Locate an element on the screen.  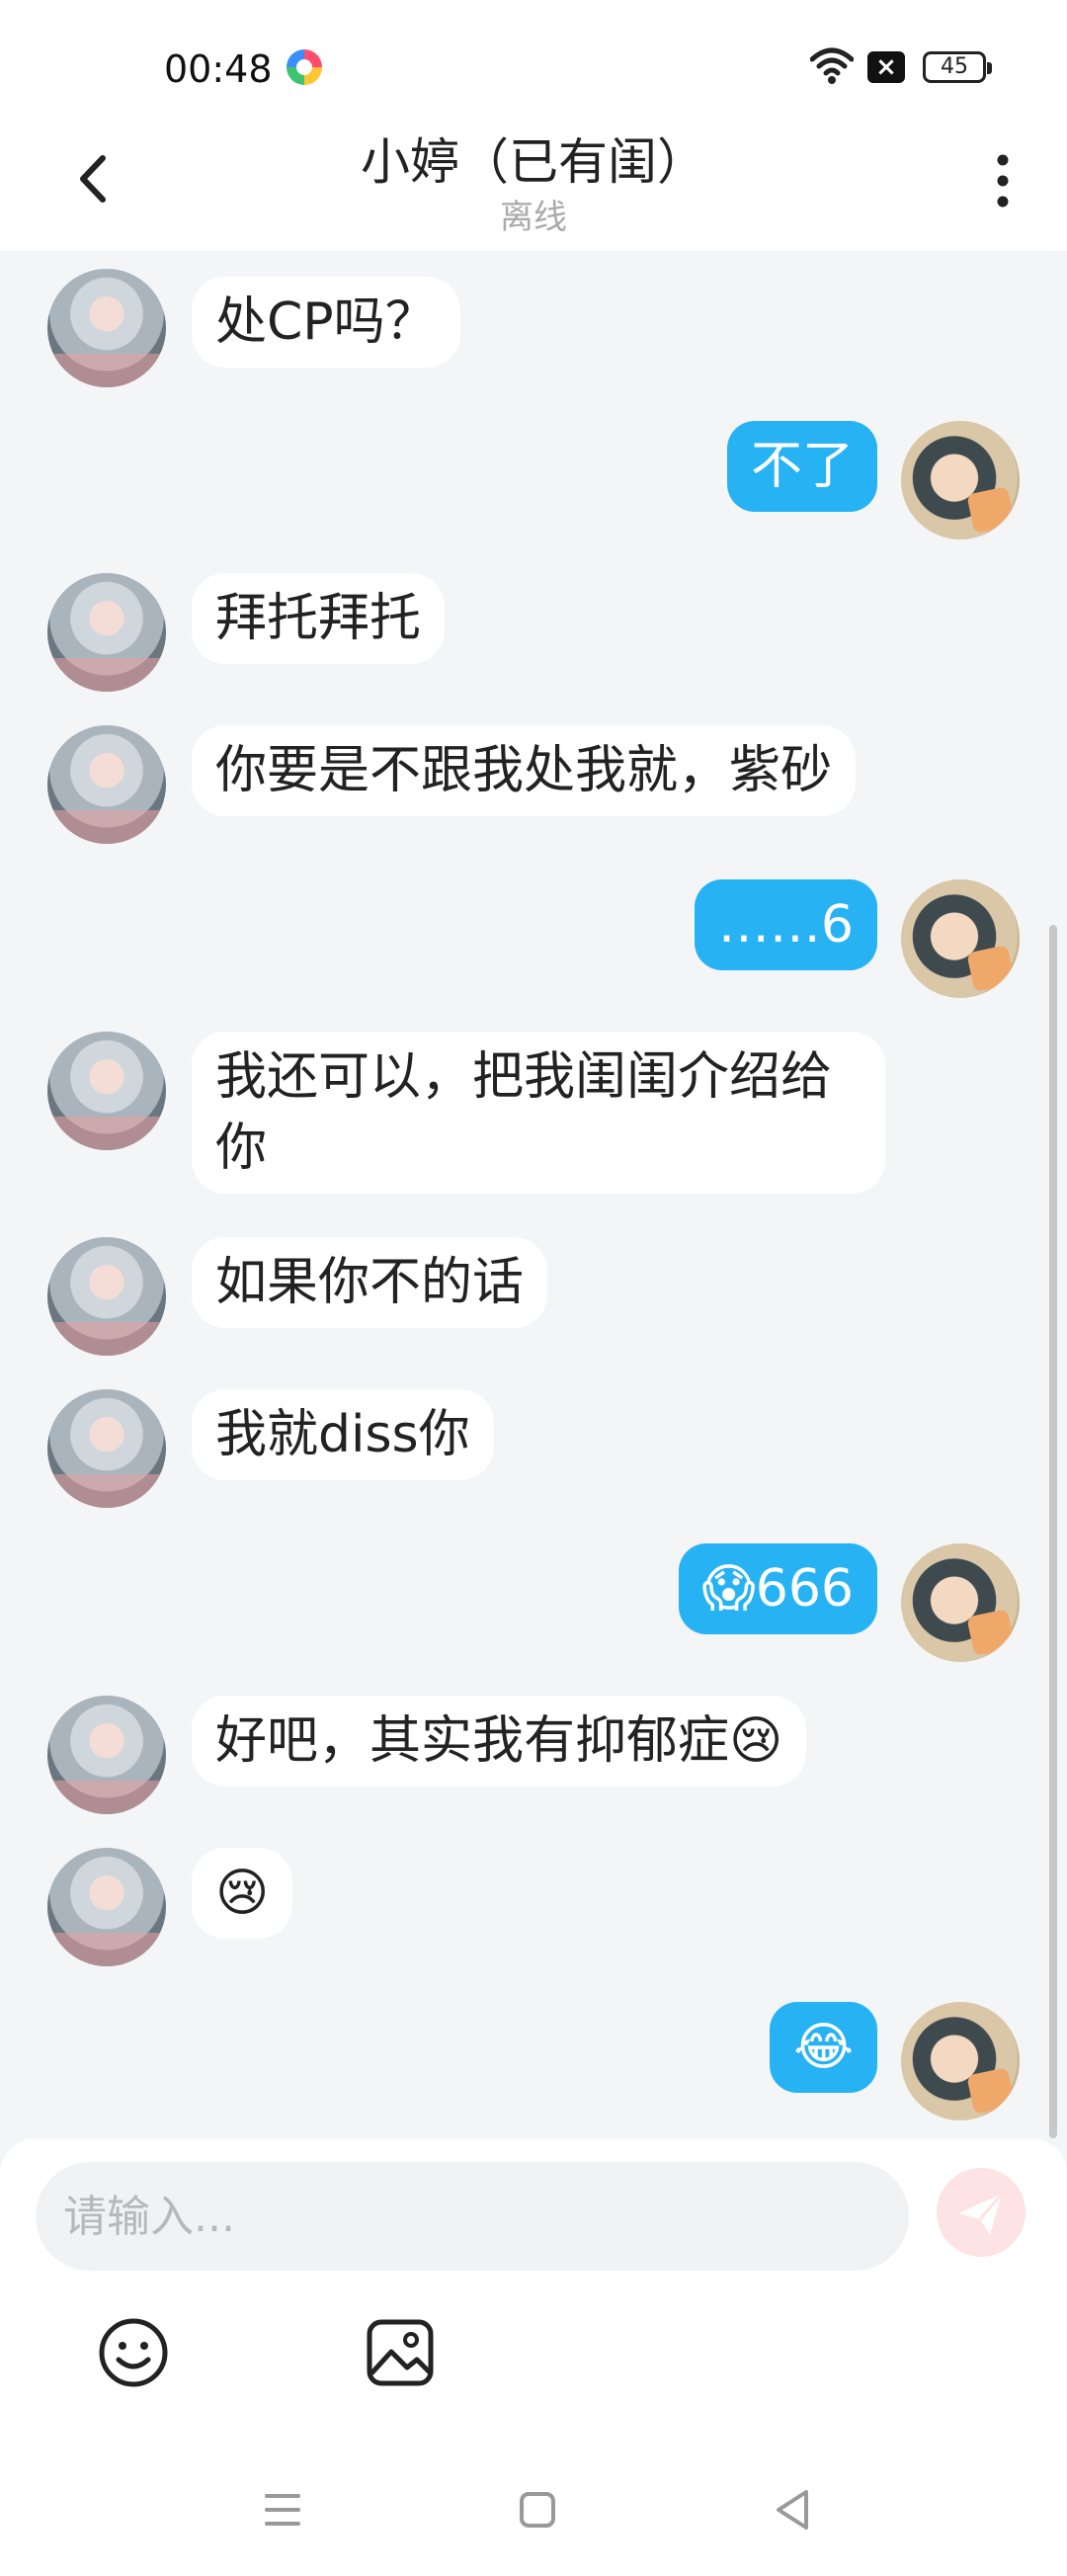
system-nav-bar is located at coordinates (533, 2517).